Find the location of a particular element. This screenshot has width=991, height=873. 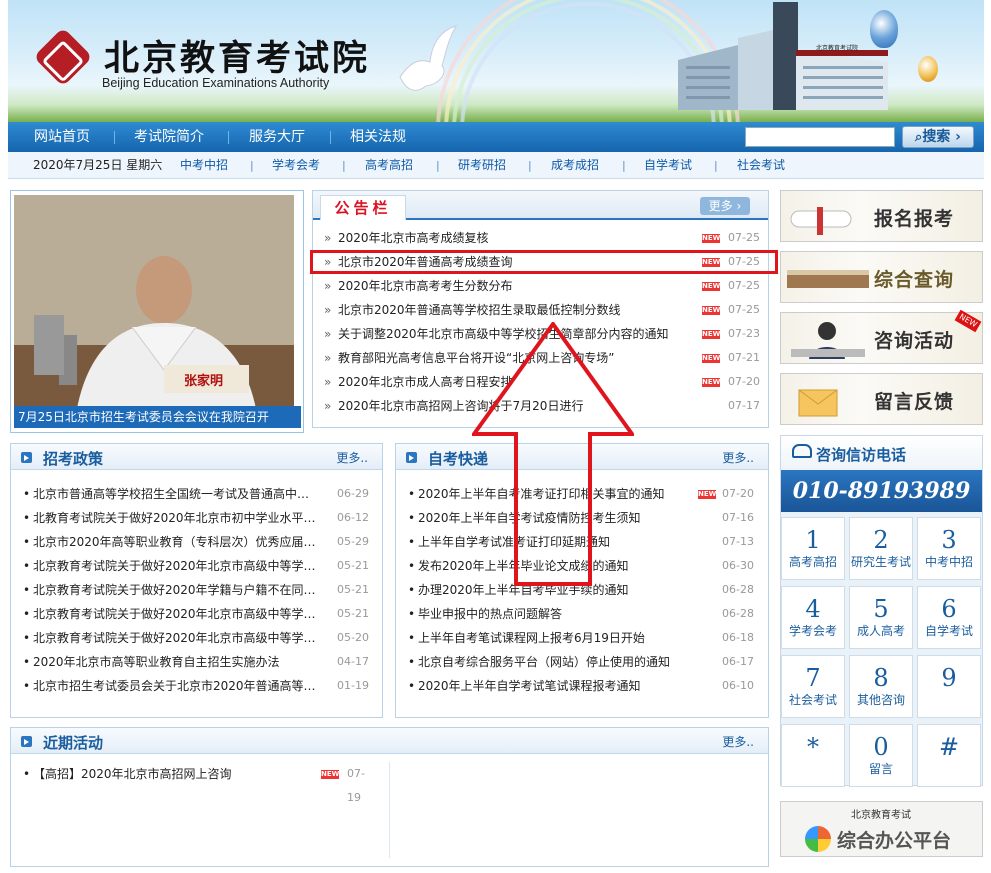

keypad-key: 2 研究生考试 is located at coordinates (881, 548).